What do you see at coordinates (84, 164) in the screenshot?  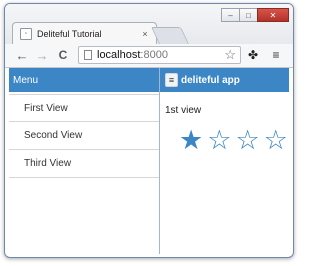 I see `list-item-third-view: Third View` at bounding box center [84, 164].